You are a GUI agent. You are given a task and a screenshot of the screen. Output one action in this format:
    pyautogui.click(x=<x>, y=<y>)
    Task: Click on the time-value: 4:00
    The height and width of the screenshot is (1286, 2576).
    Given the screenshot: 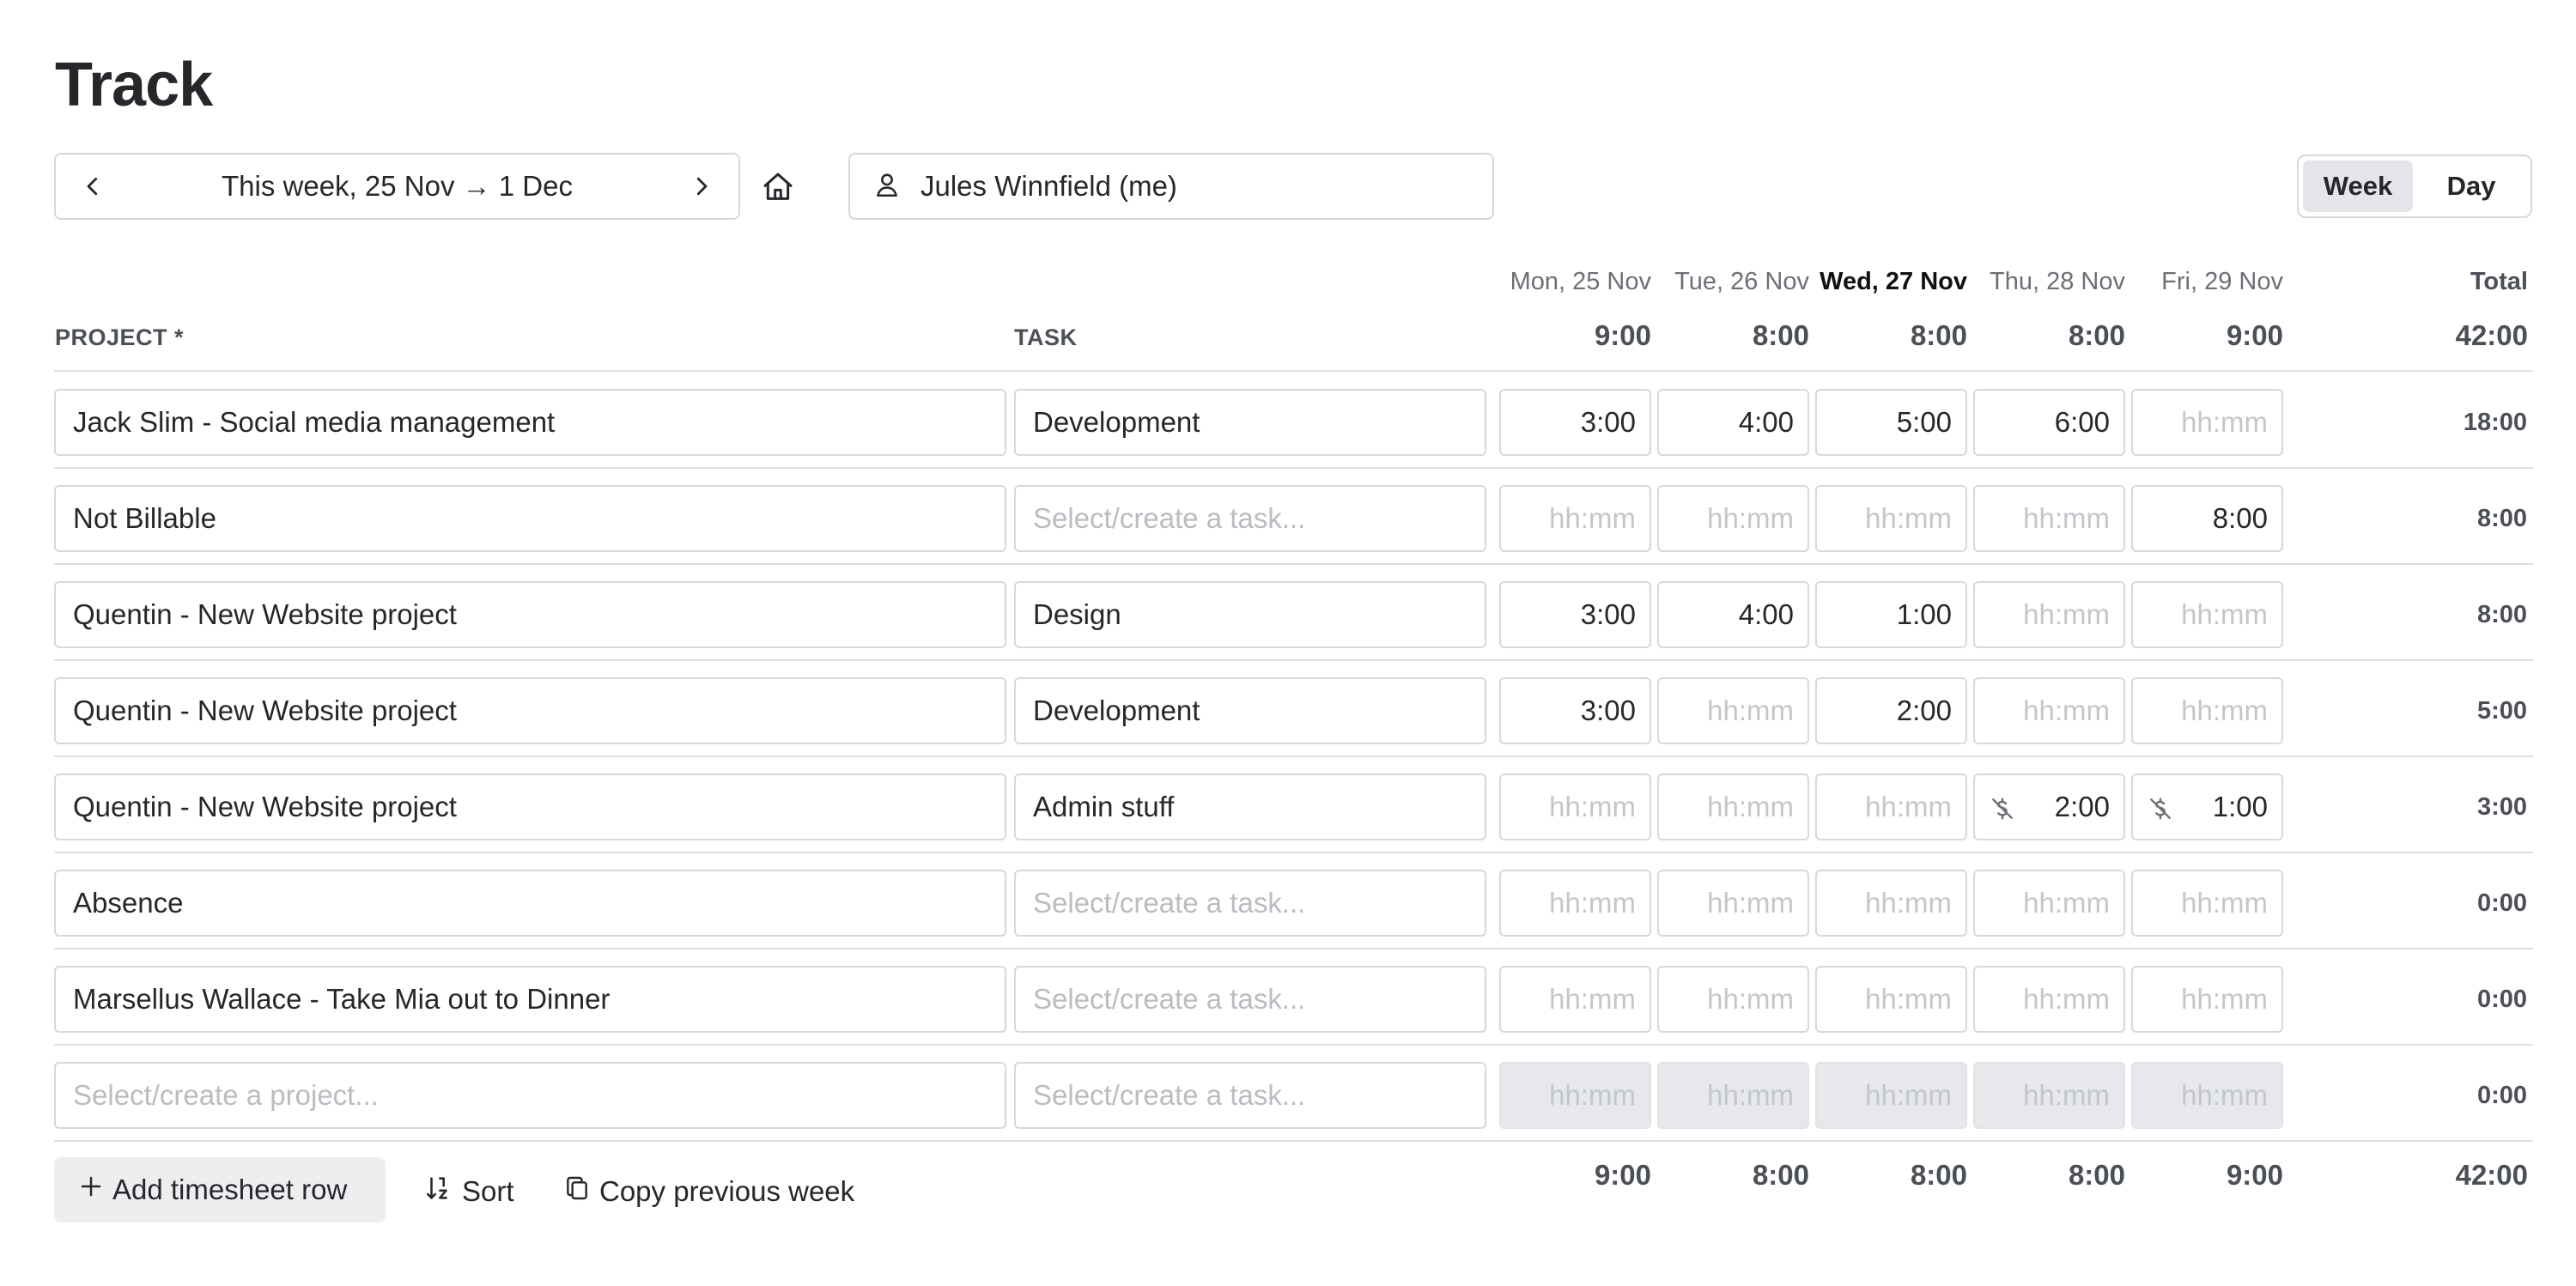 What is the action you would take?
    pyautogui.click(x=1767, y=614)
    